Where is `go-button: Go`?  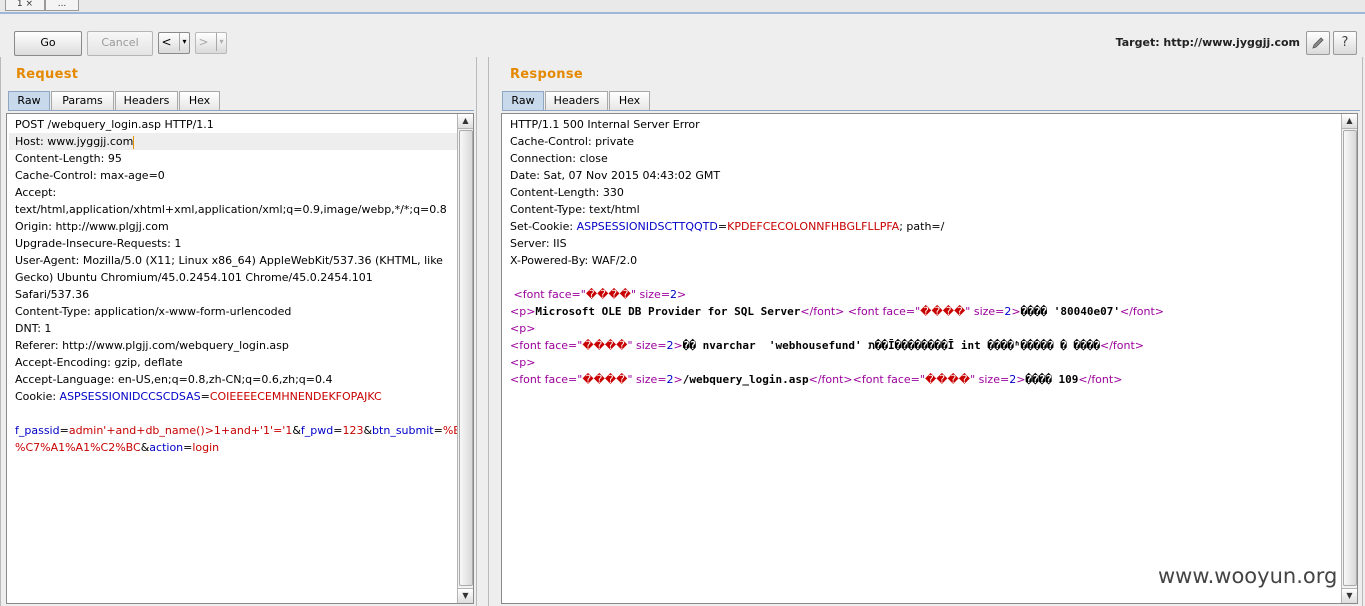
go-button: Go is located at coordinates (48, 43).